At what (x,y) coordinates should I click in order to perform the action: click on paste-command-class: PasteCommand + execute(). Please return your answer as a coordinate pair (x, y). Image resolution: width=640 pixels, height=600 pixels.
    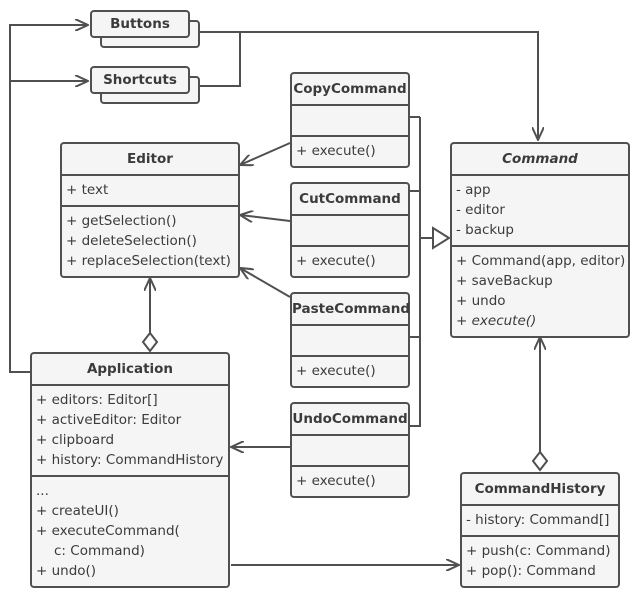
    Looking at the image, I should click on (350, 340).